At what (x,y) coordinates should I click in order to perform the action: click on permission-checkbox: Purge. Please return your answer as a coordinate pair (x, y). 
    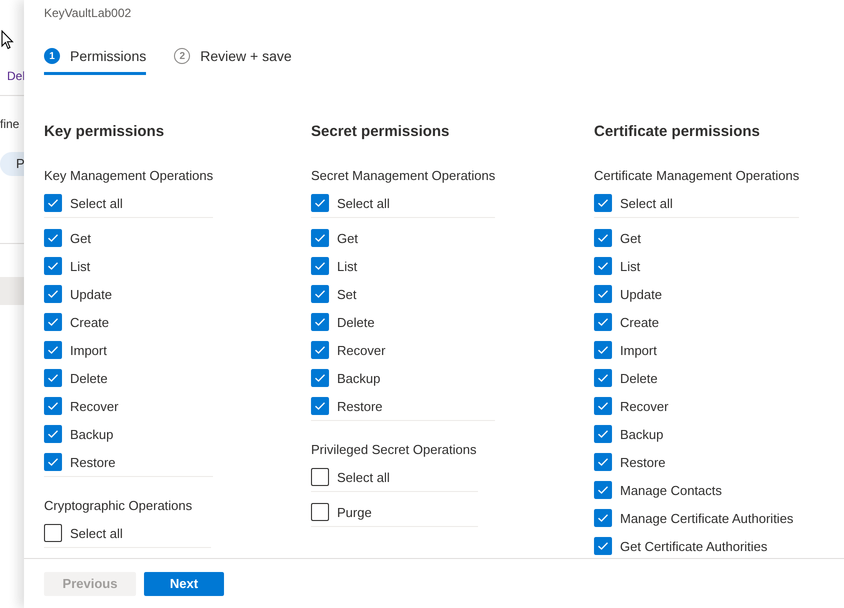
    Looking at the image, I should click on (341, 512).